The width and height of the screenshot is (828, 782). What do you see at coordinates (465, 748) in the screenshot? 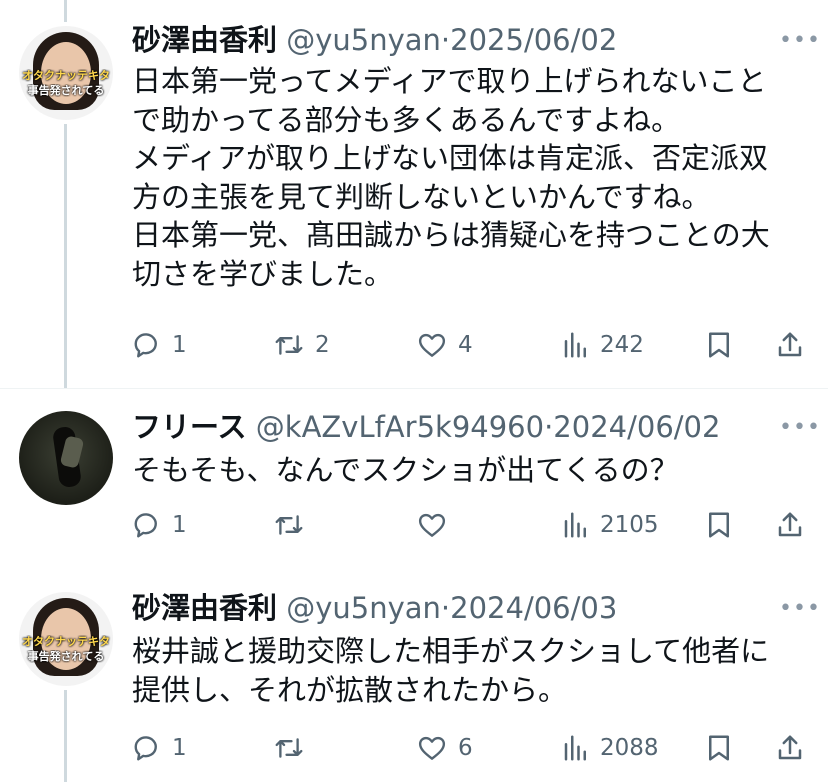
I see `like-count: 6` at bounding box center [465, 748].